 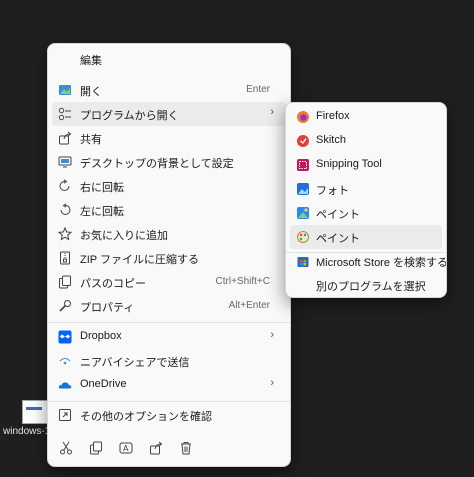 I want to click on rename-icon: A, so click(x=126, y=448).